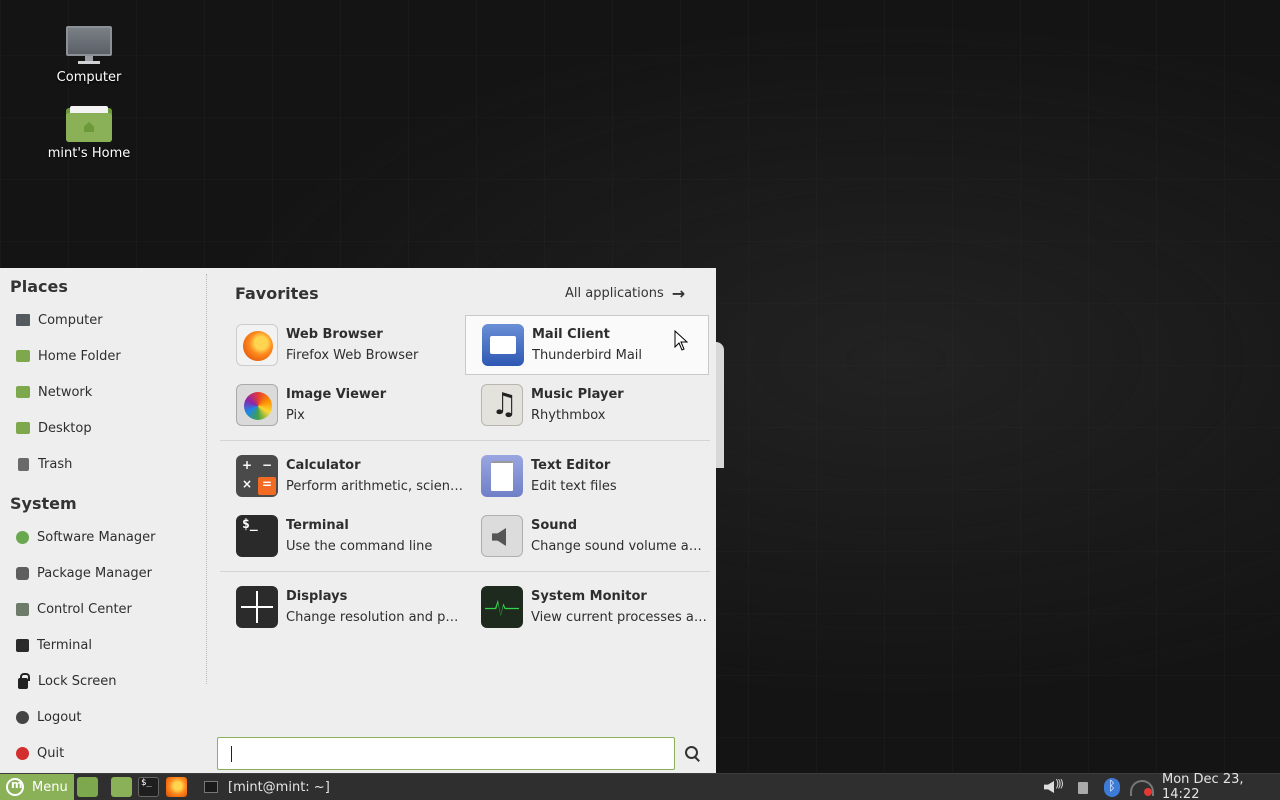  I want to click on place-trash: Trash, so click(44, 464).